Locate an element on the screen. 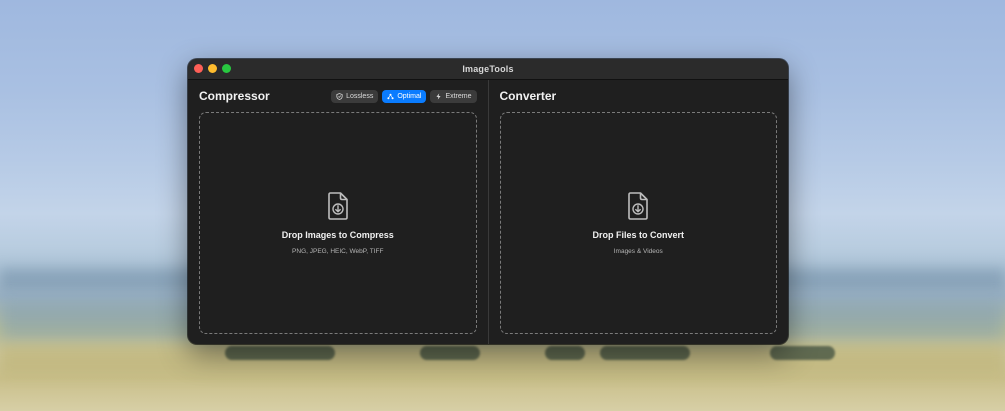 This screenshot has height=411, width=1005. mode-optimal-button: Optimal is located at coordinates (404, 96).